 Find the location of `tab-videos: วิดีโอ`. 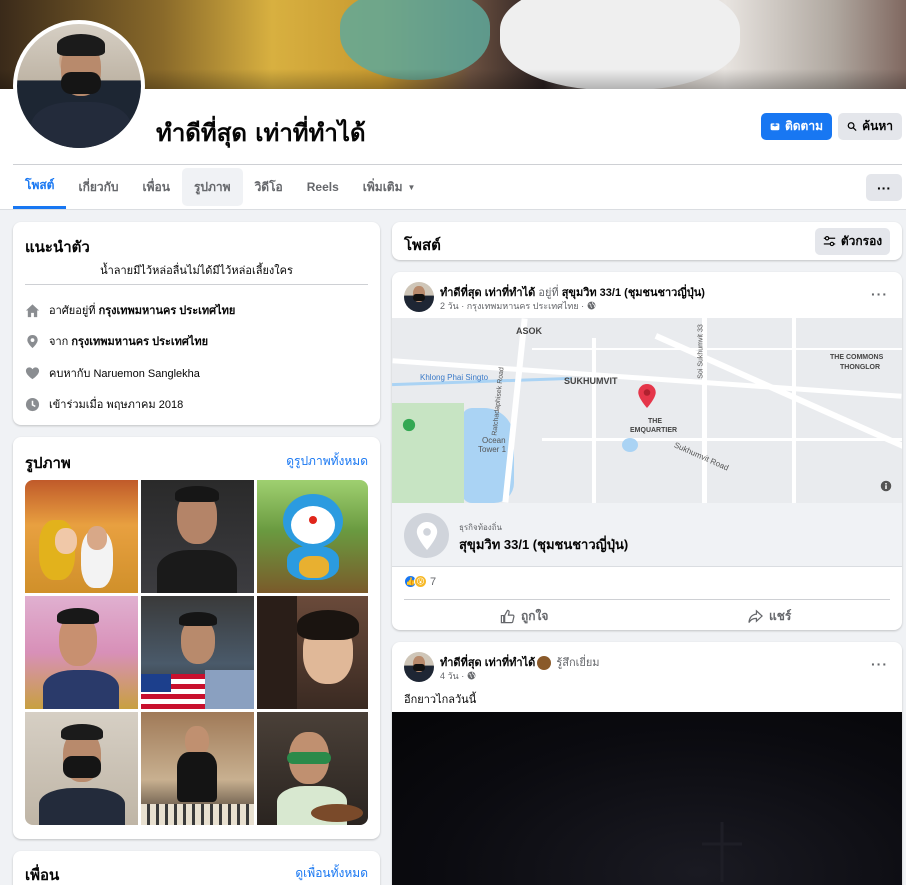

tab-videos: วิดีโอ is located at coordinates (269, 187).